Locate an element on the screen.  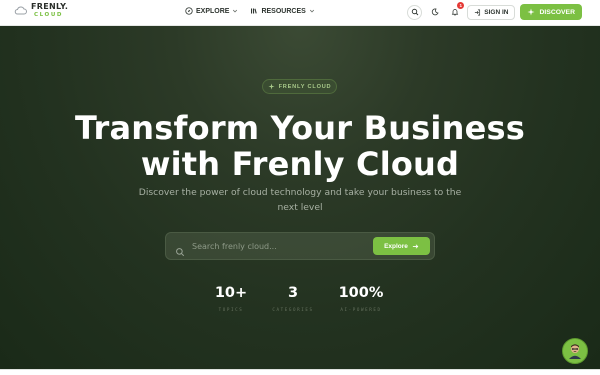
moon-icon is located at coordinates (435, 12).